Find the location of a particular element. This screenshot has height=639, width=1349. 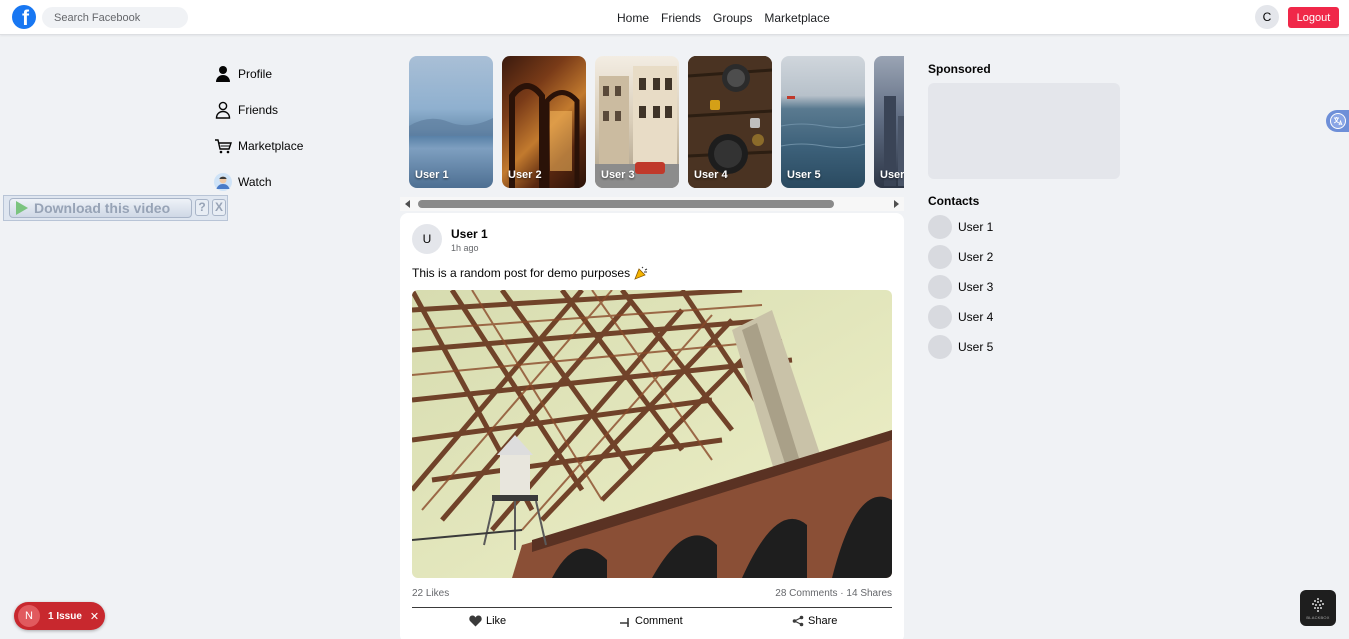

post-text: This is a random post for demo purposes is located at coordinates (521, 273).